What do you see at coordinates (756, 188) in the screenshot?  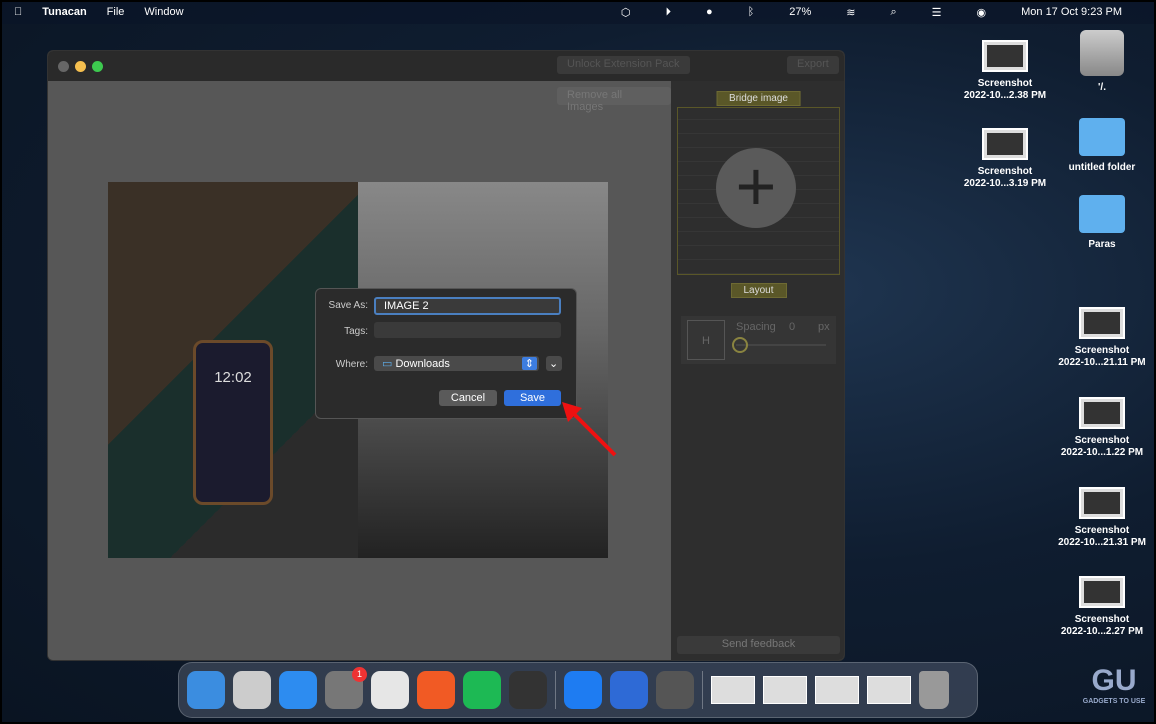 I see `add-icon: +` at bounding box center [756, 188].